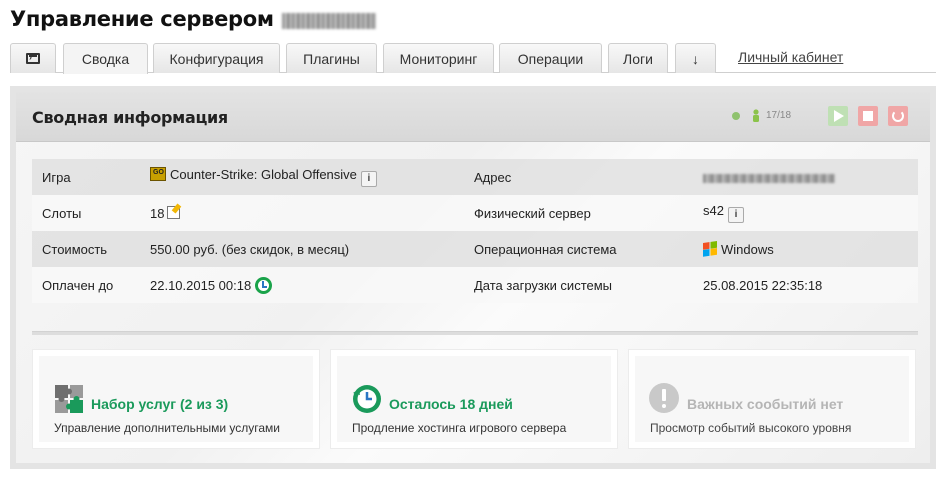 This screenshot has width=946, height=479. I want to click on tab-more: ↓, so click(695, 58).